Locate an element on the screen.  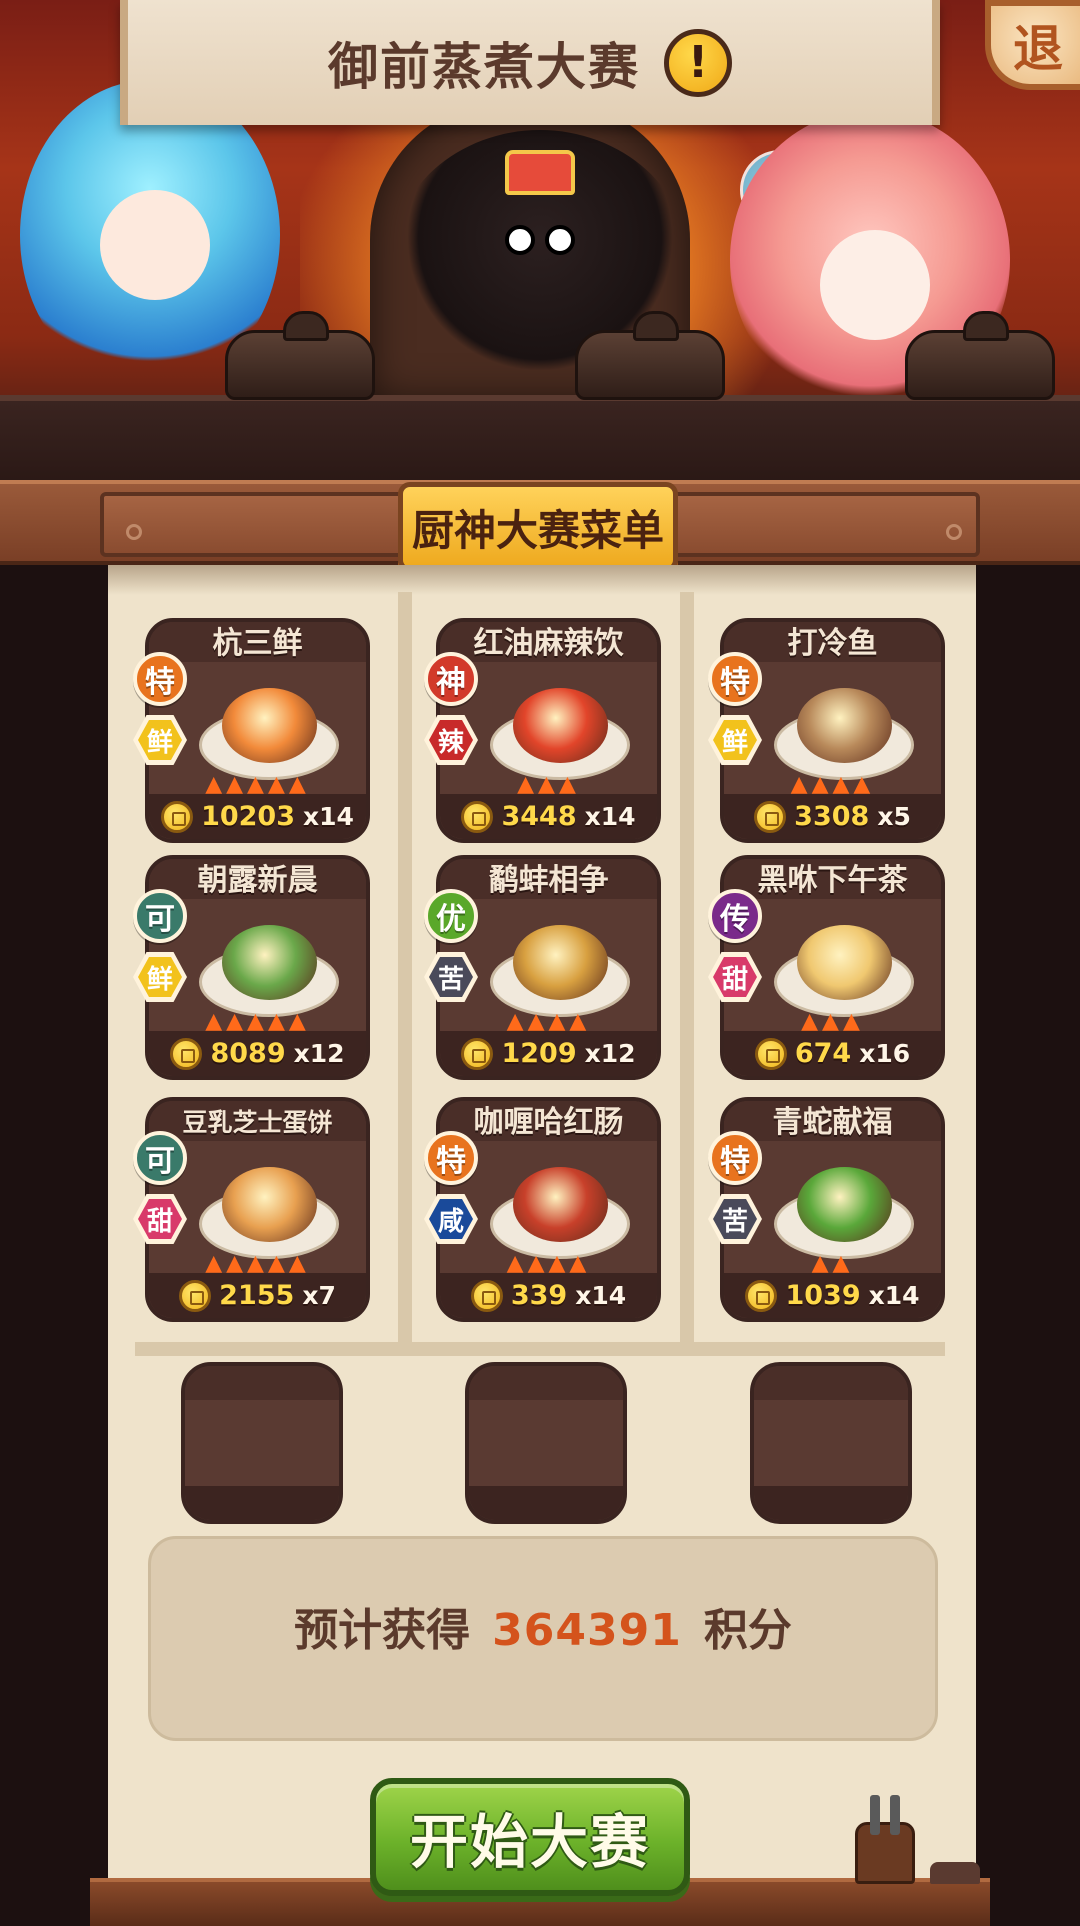
dish-name: 鹬蚌相争 is located at coordinates (548, 880).